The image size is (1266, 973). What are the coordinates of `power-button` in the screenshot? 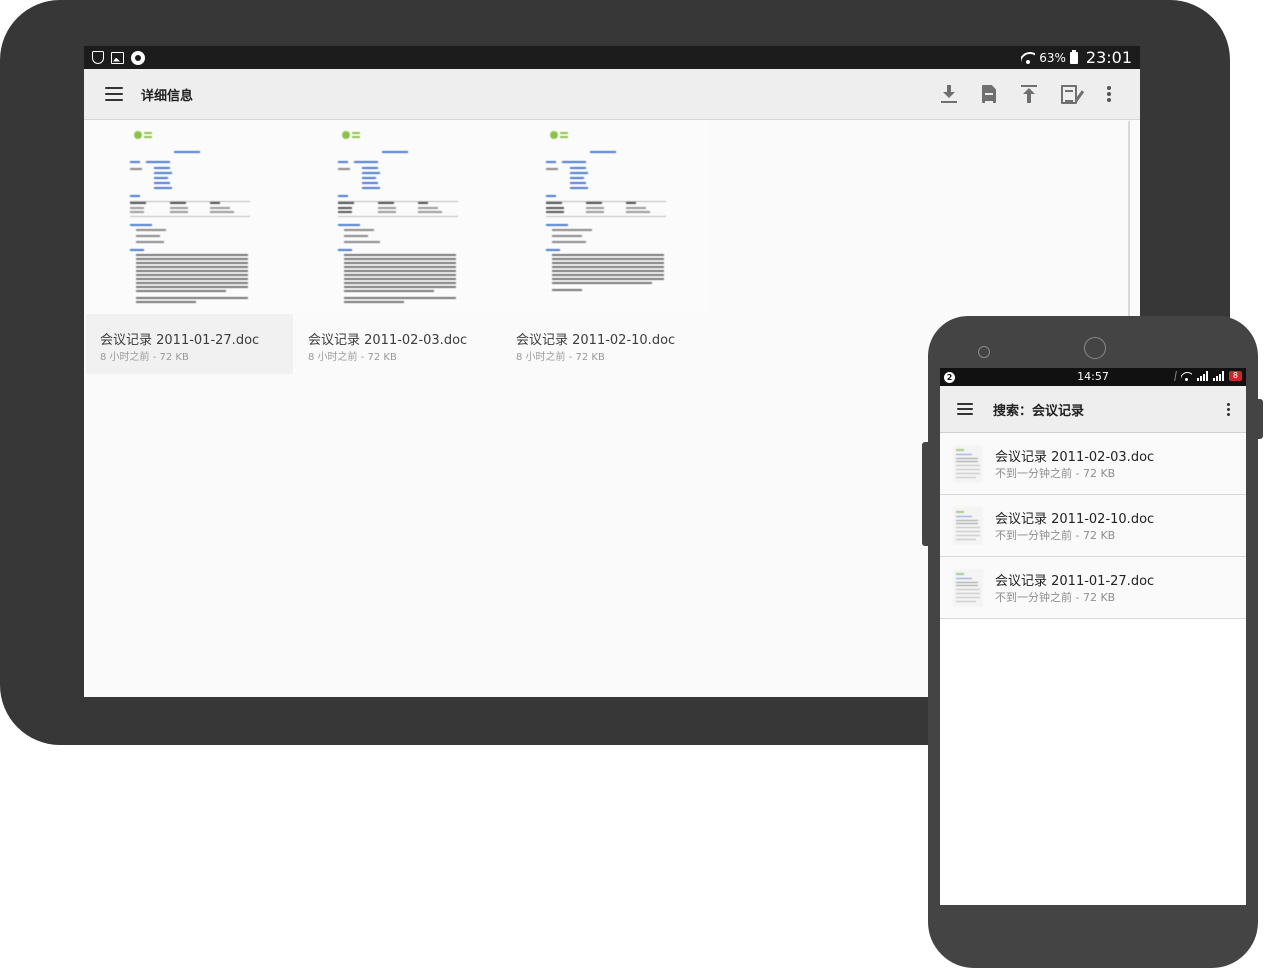 It's located at (1260, 419).